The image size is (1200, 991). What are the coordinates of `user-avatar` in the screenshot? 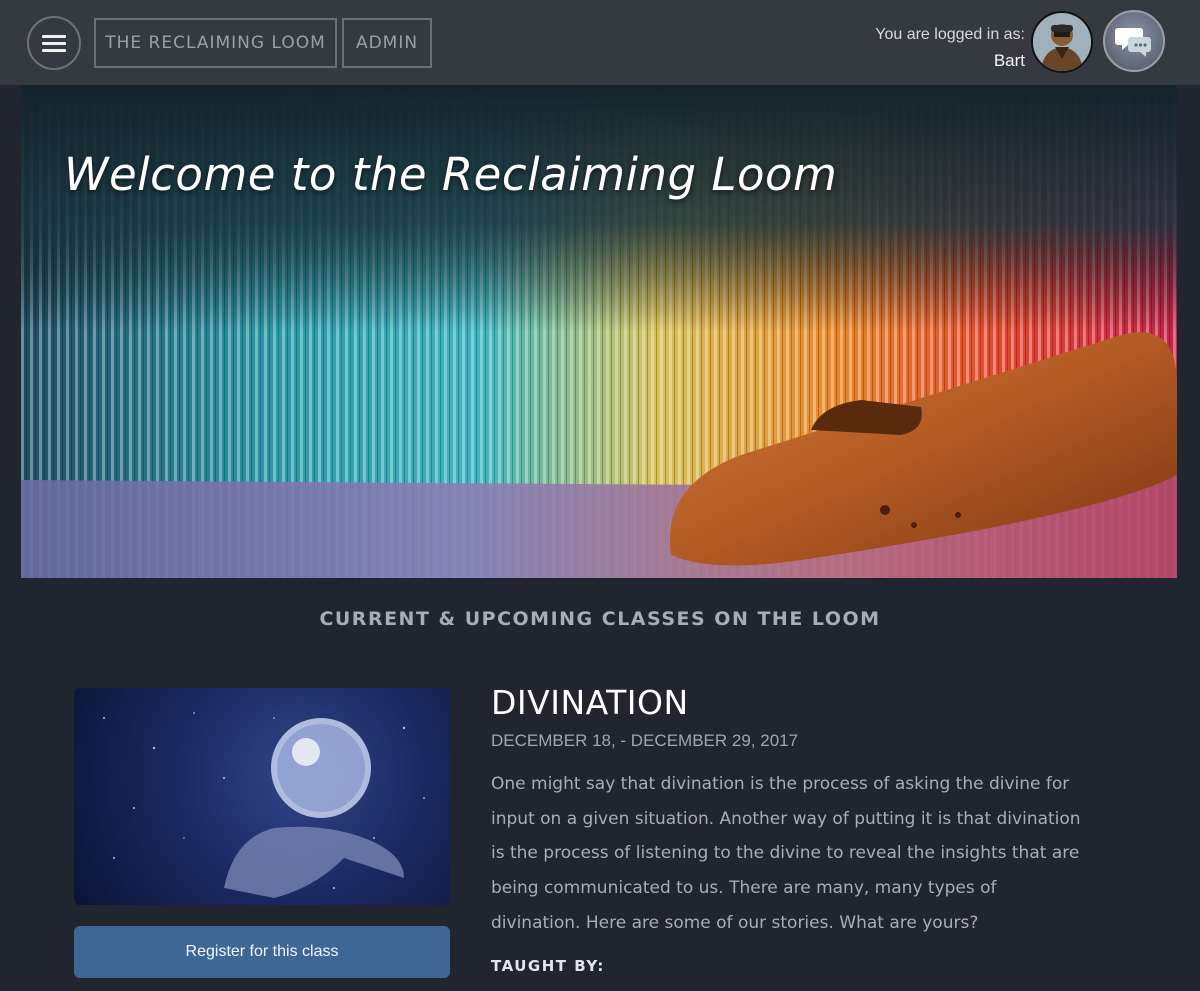 It's located at (1062, 42).